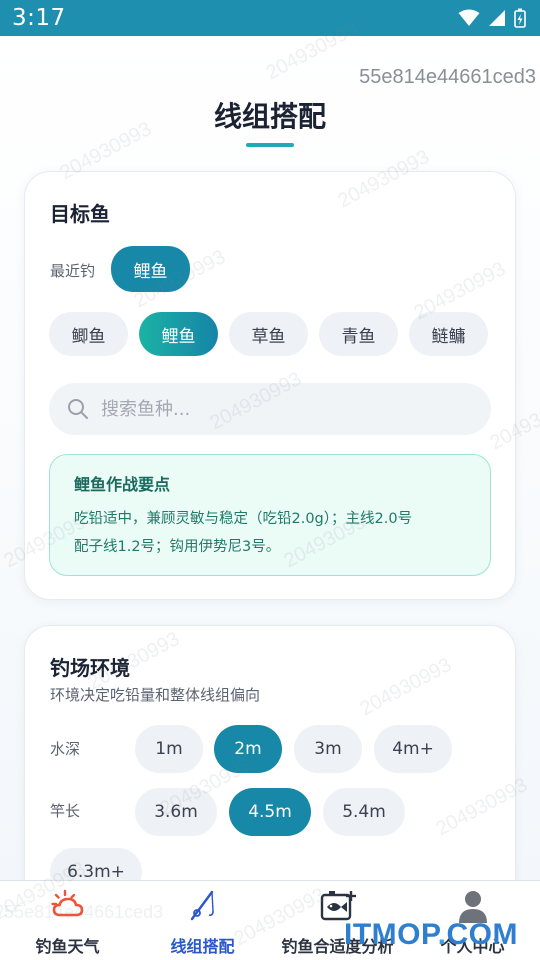 The height and width of the screenshot is (960, 540). I want to click on fish-search-input, so click(291, 409).